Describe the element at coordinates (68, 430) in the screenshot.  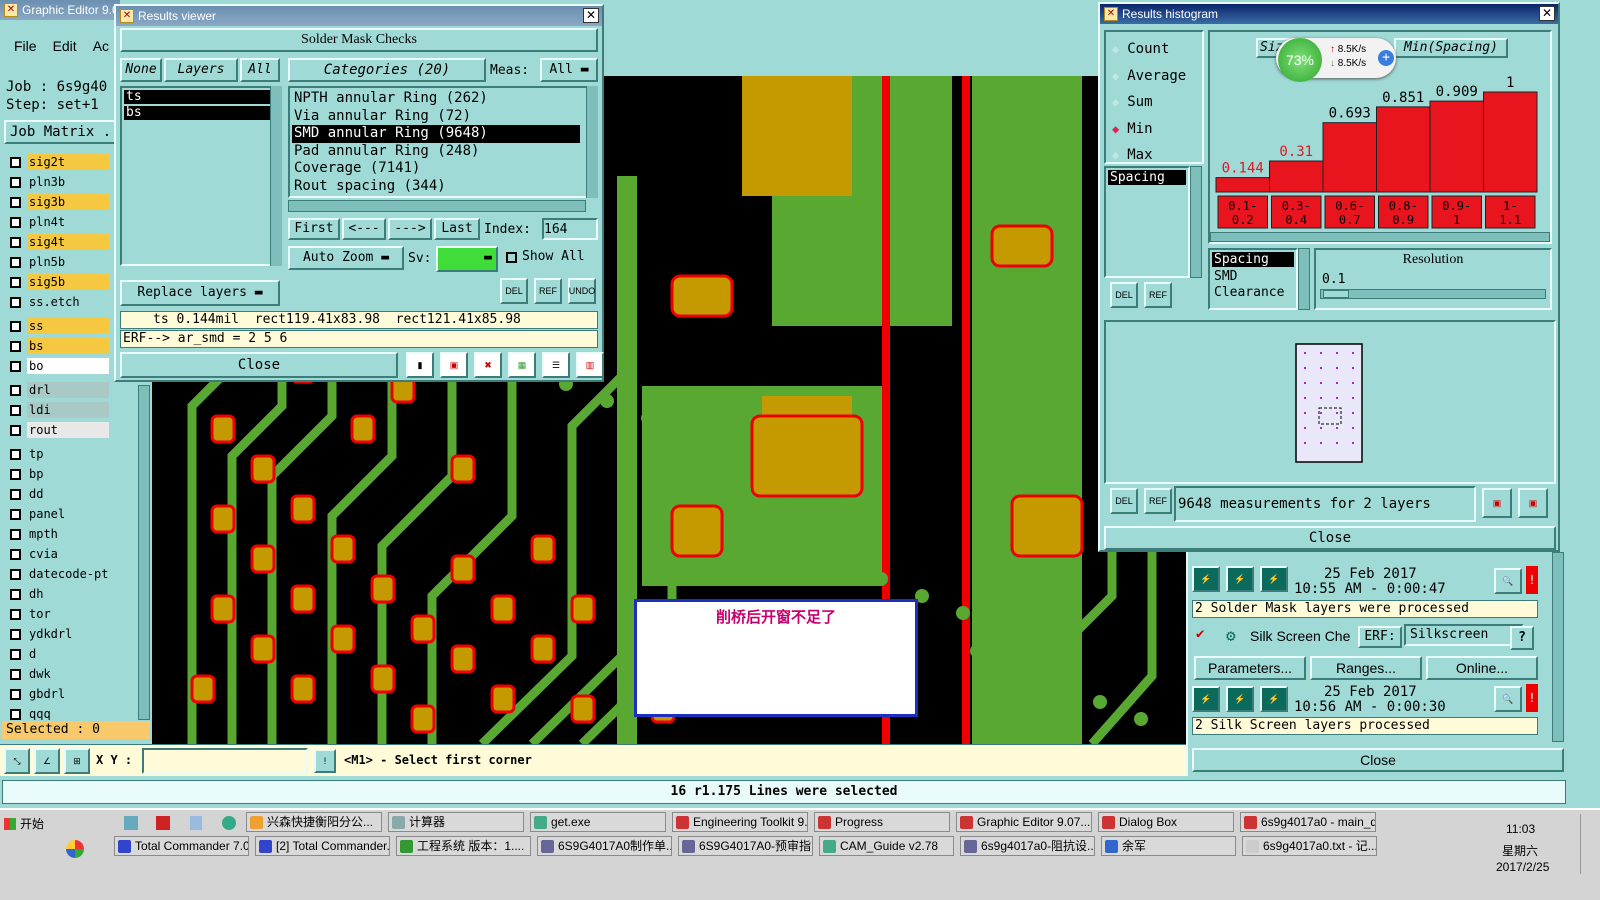
I see `layer-name: rout` at that location.